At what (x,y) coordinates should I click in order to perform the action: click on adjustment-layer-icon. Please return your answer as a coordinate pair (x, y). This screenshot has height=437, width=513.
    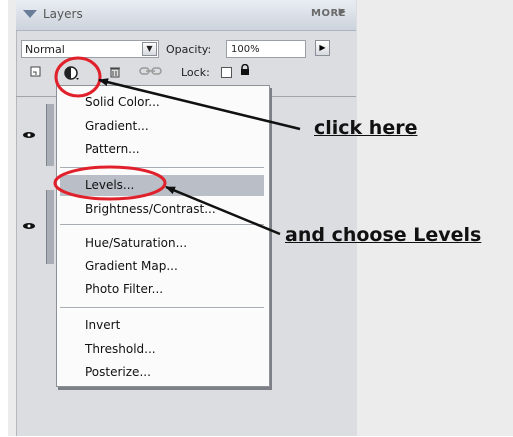
    Looking at the image, I should click on (72, 73).